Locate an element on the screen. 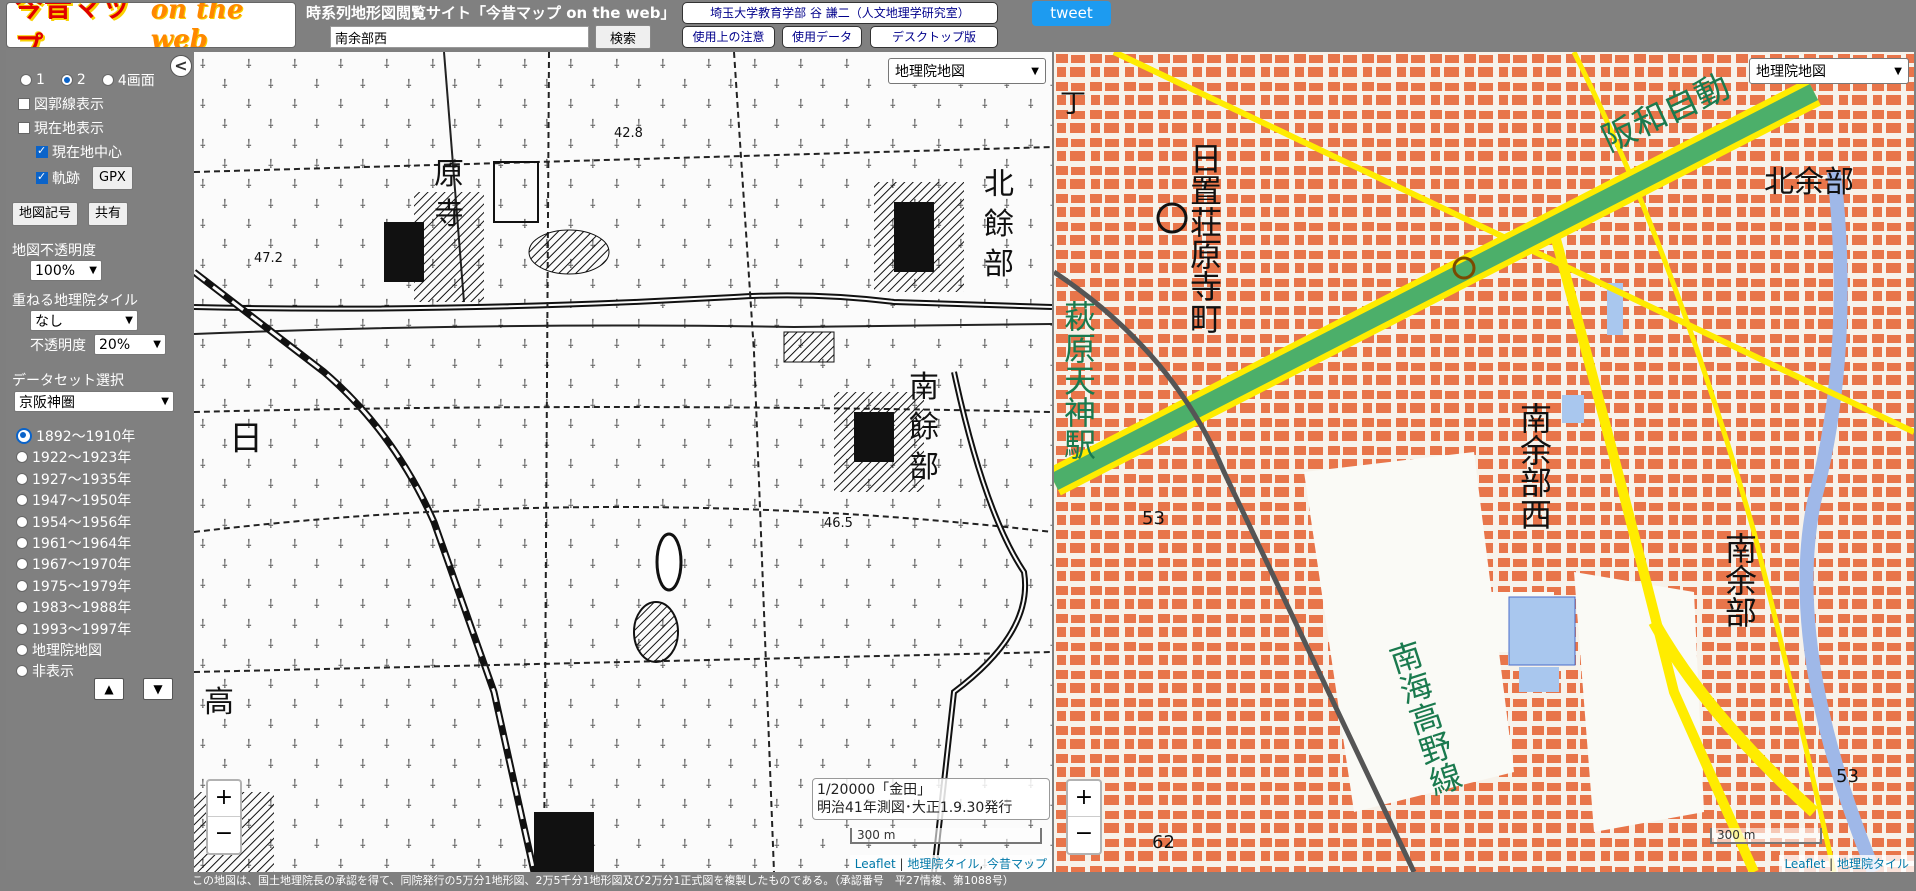  screen-2-label: 2 is located at coordinates (81, 80).